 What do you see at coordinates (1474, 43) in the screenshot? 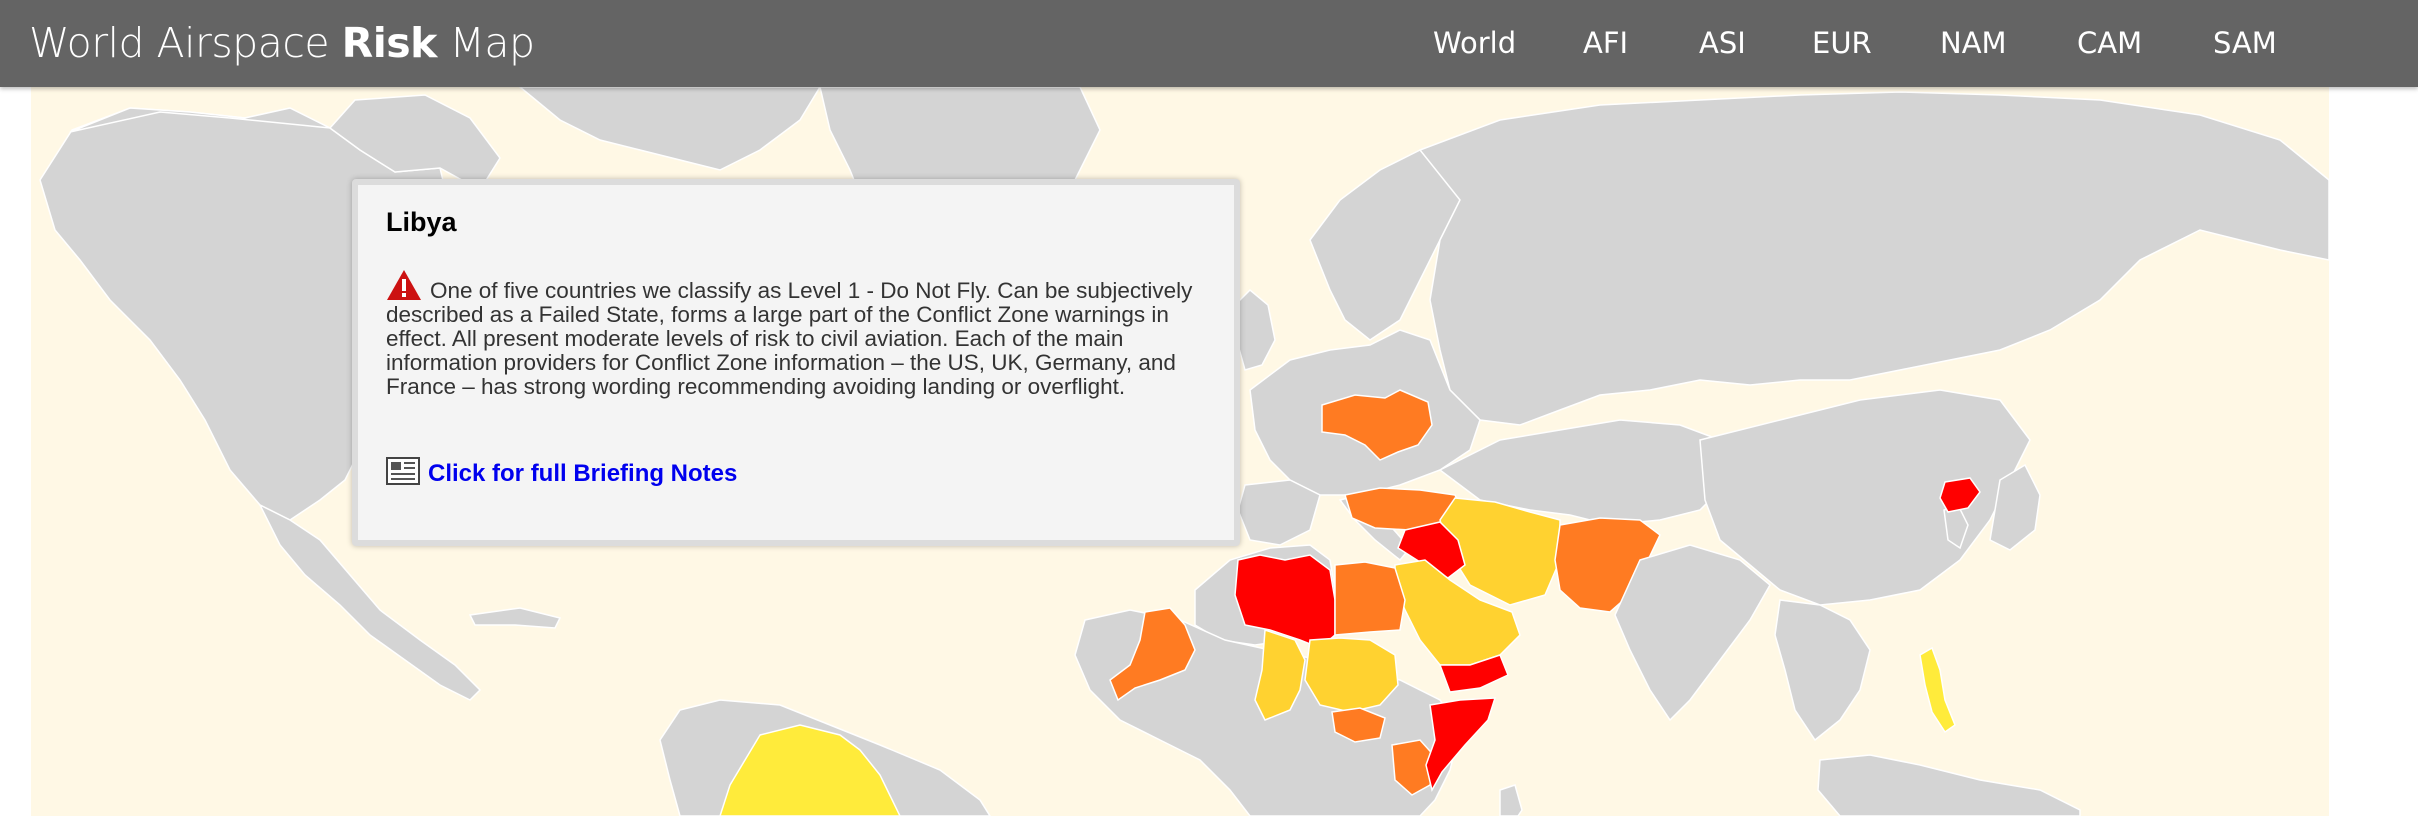
I see `nav-world: World` at bounding box center [1474, 43].